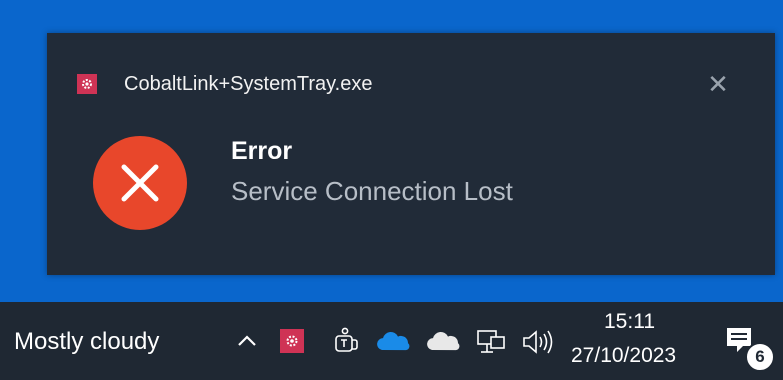 The height and width of the screenshot is (380, 783). Describe the element at coordinates (262, 151) in the screenshot. I see `toast-title: Error` at that location.